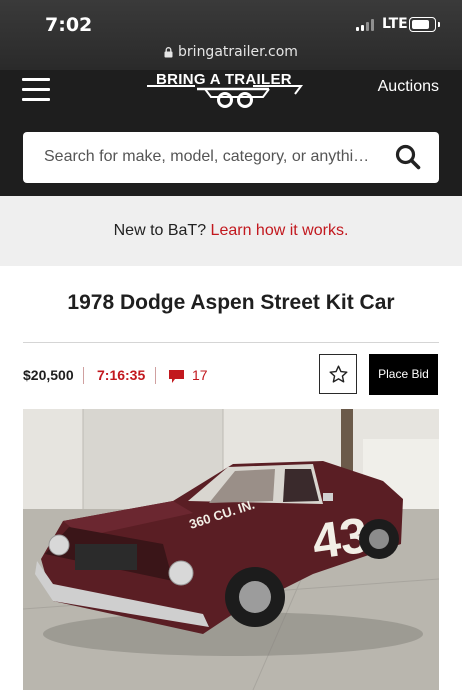 Image resolution: width=462 pixels, height=700 pixels. Describe the element at coordinates (48, 375) in the screenshot. I see `current-bid: $20,500` at that location.